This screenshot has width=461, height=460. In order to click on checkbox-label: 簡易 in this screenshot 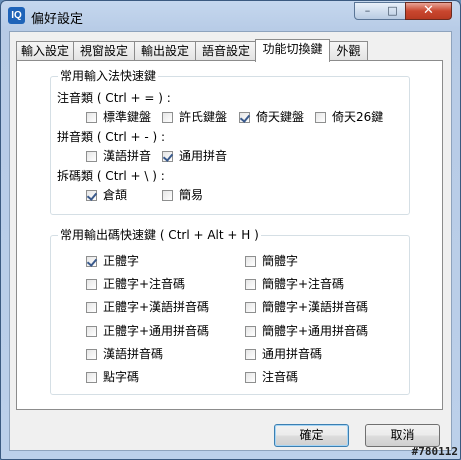, I will do `click(191, 195)`.